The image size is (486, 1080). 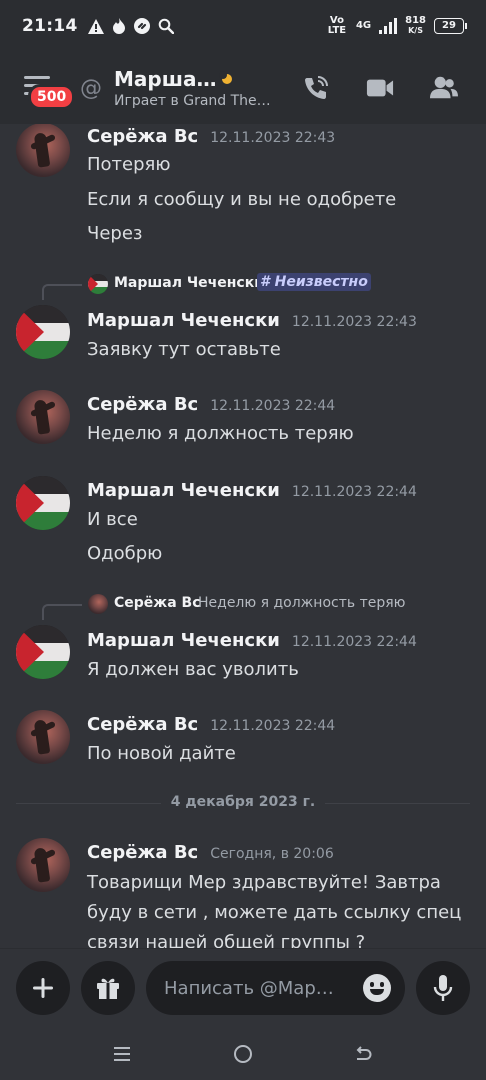 I want to click on microphone-icon, so click(x=443, y=988).